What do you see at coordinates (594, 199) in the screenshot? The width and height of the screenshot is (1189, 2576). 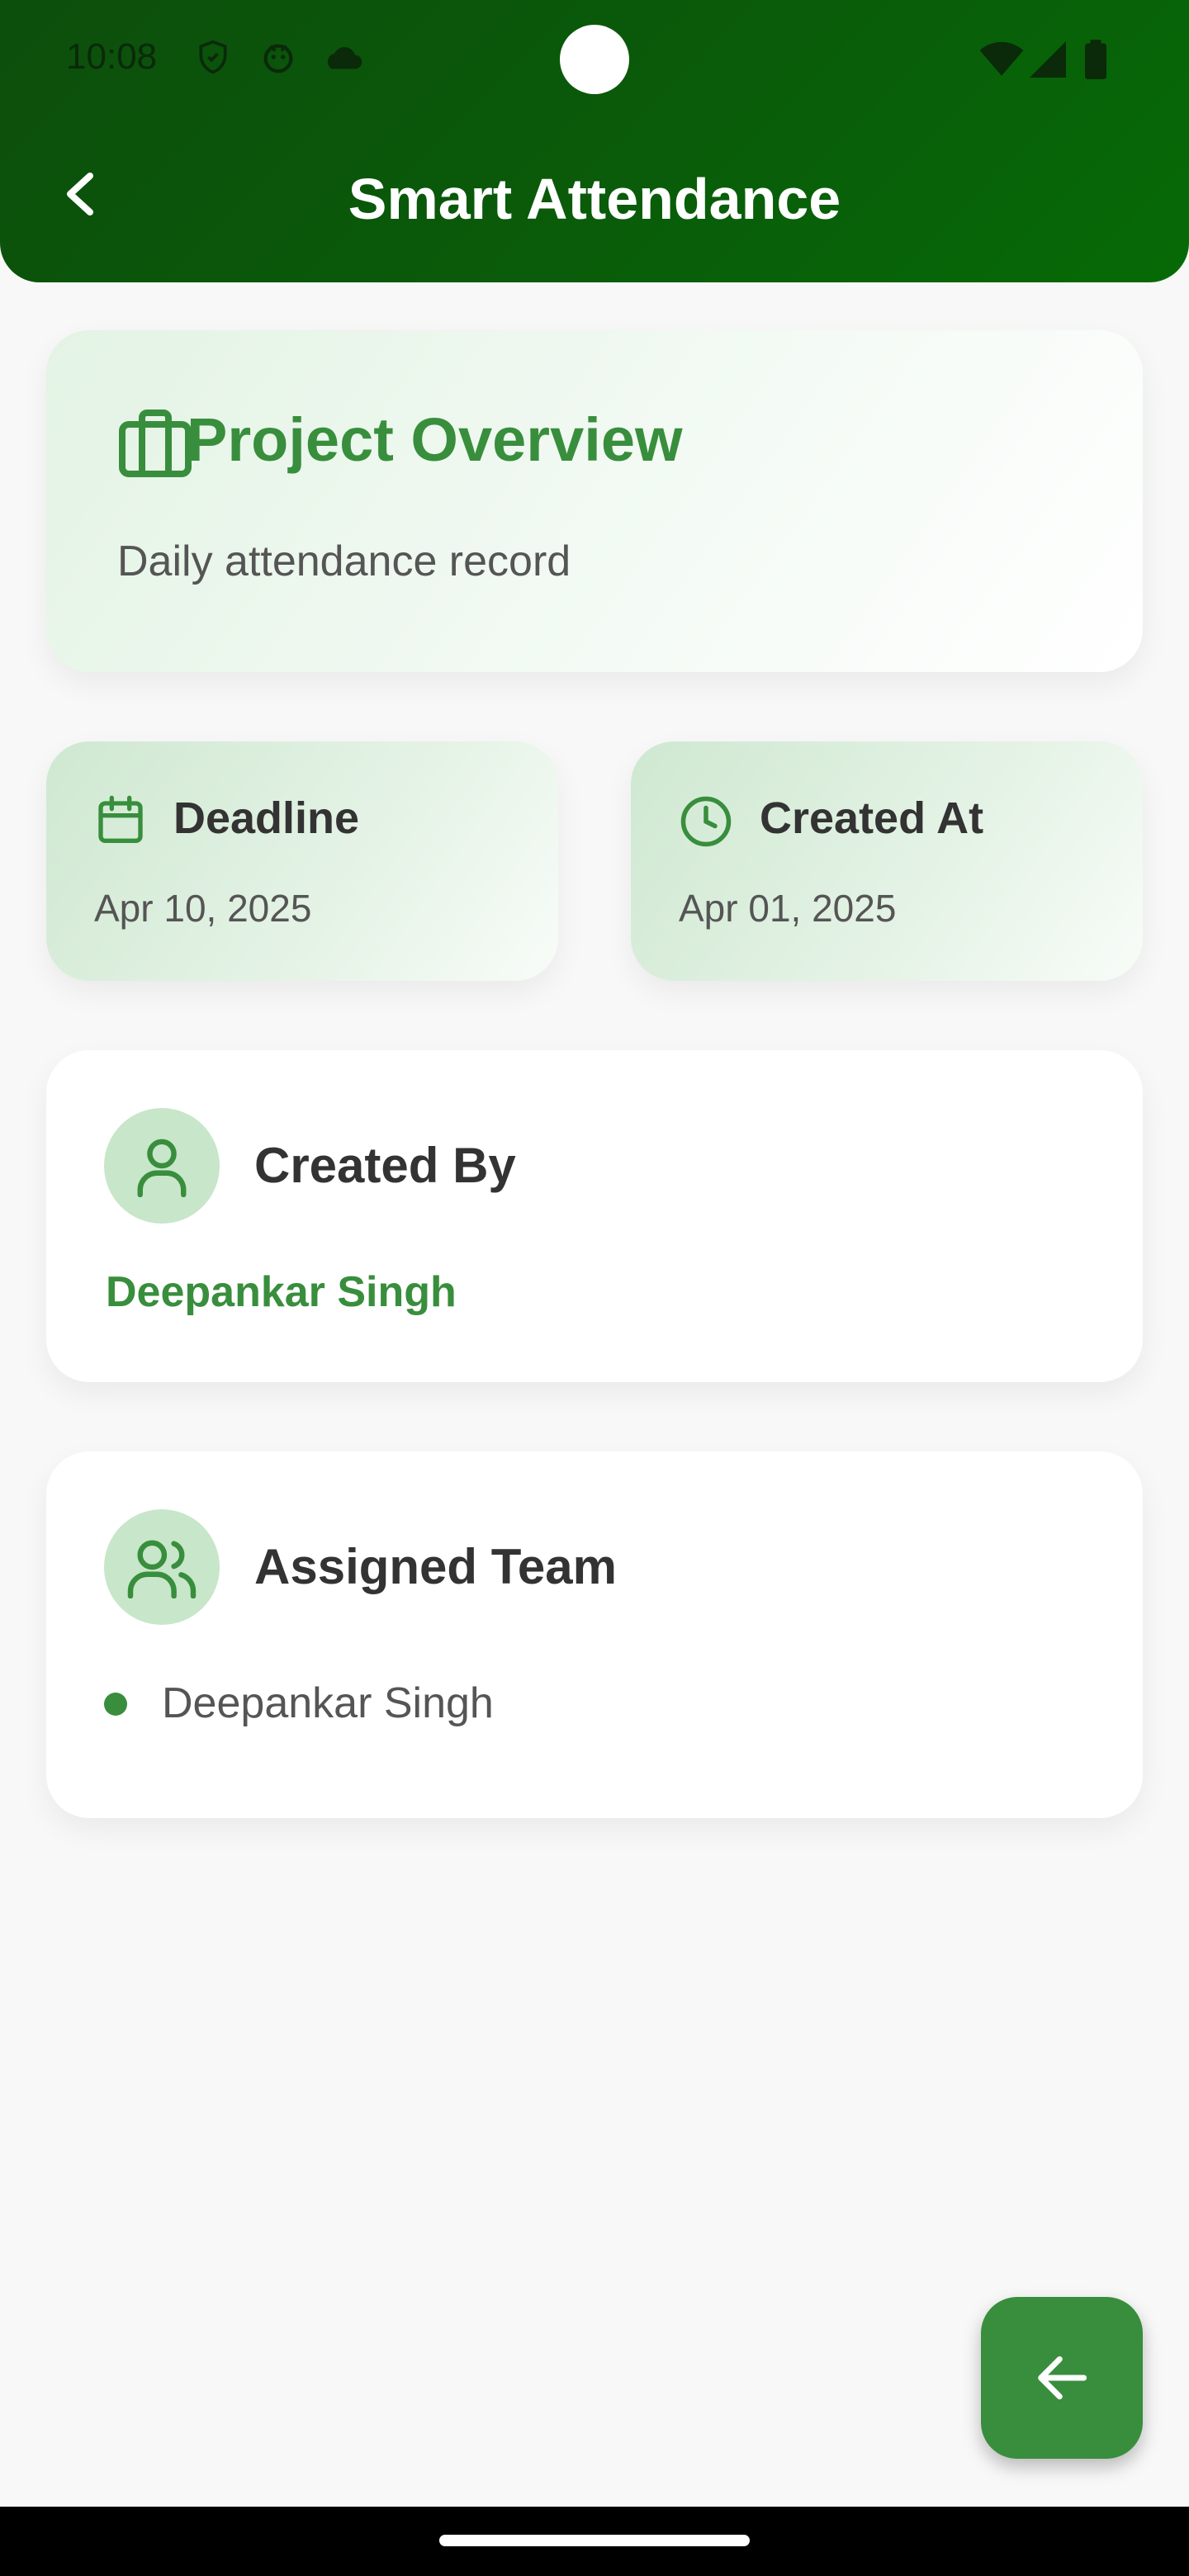 I see `page-title: Smart Attendance` at bounding box center [594, 199].